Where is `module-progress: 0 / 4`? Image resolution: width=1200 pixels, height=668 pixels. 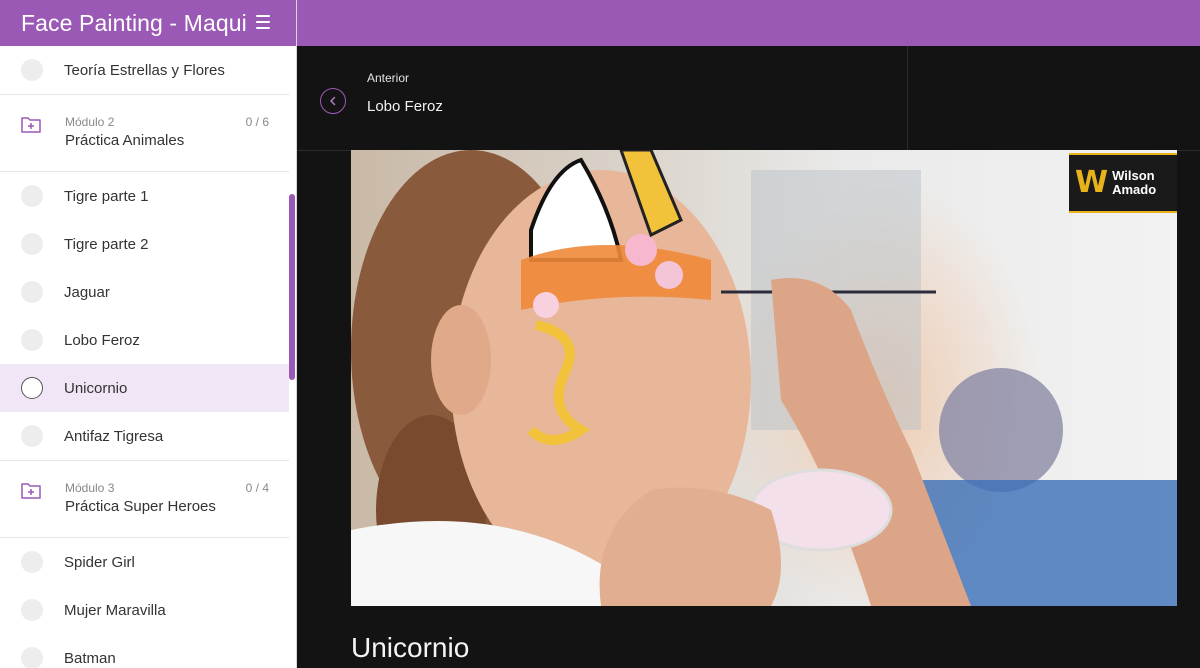
module-progress: 0 / 4 is located at coordinates (257, 488).